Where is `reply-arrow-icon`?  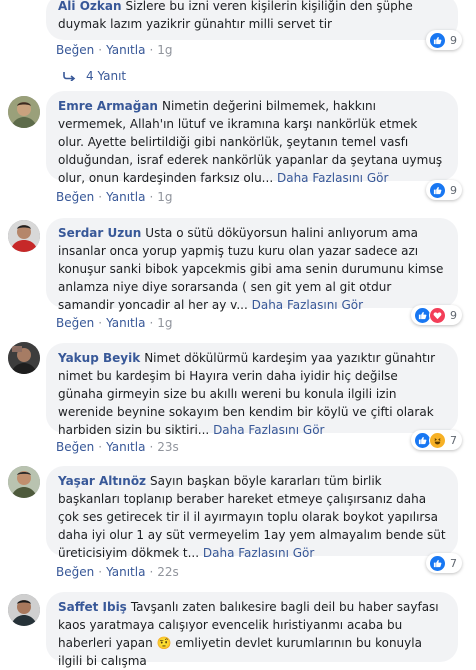
reply-arrow-icon is located at coordinates (69, 76).